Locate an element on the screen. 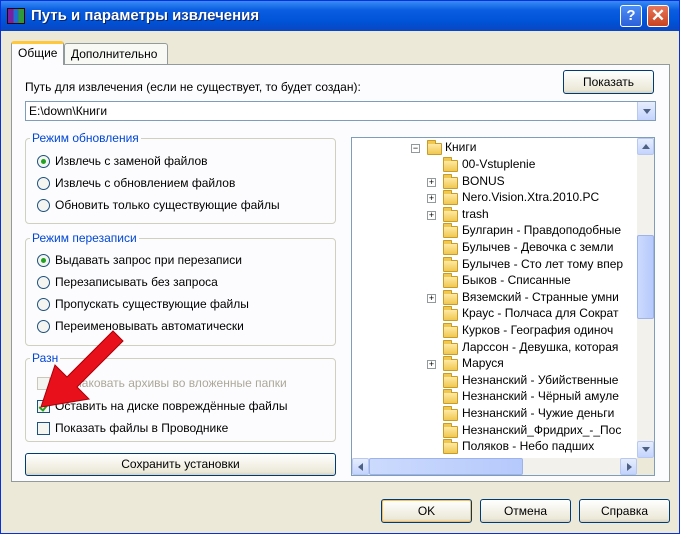  tree-item-label: Краус - Полчаса для Сократ is located at coordinates (540, 313).